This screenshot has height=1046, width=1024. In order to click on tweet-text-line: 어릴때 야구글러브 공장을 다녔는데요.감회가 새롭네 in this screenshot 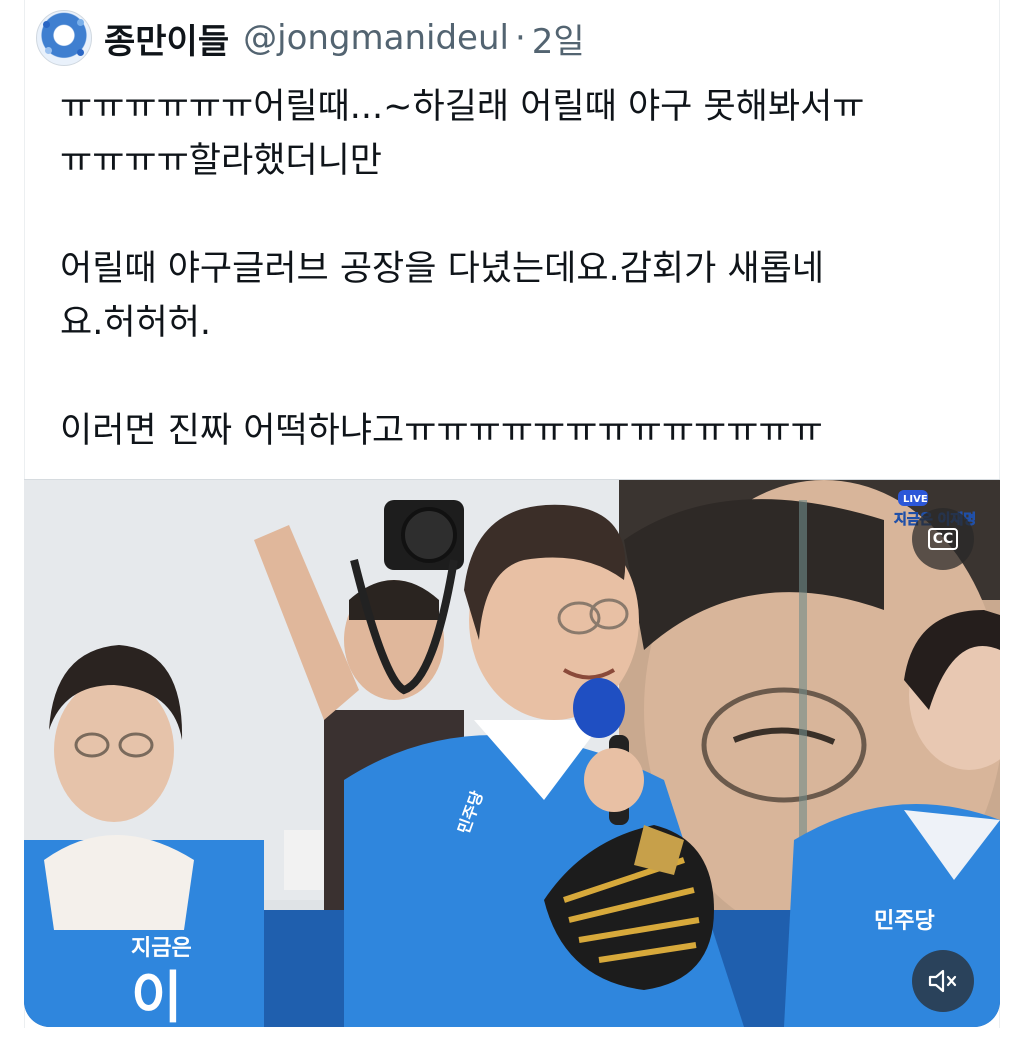, I will do `click(442, 269)`.